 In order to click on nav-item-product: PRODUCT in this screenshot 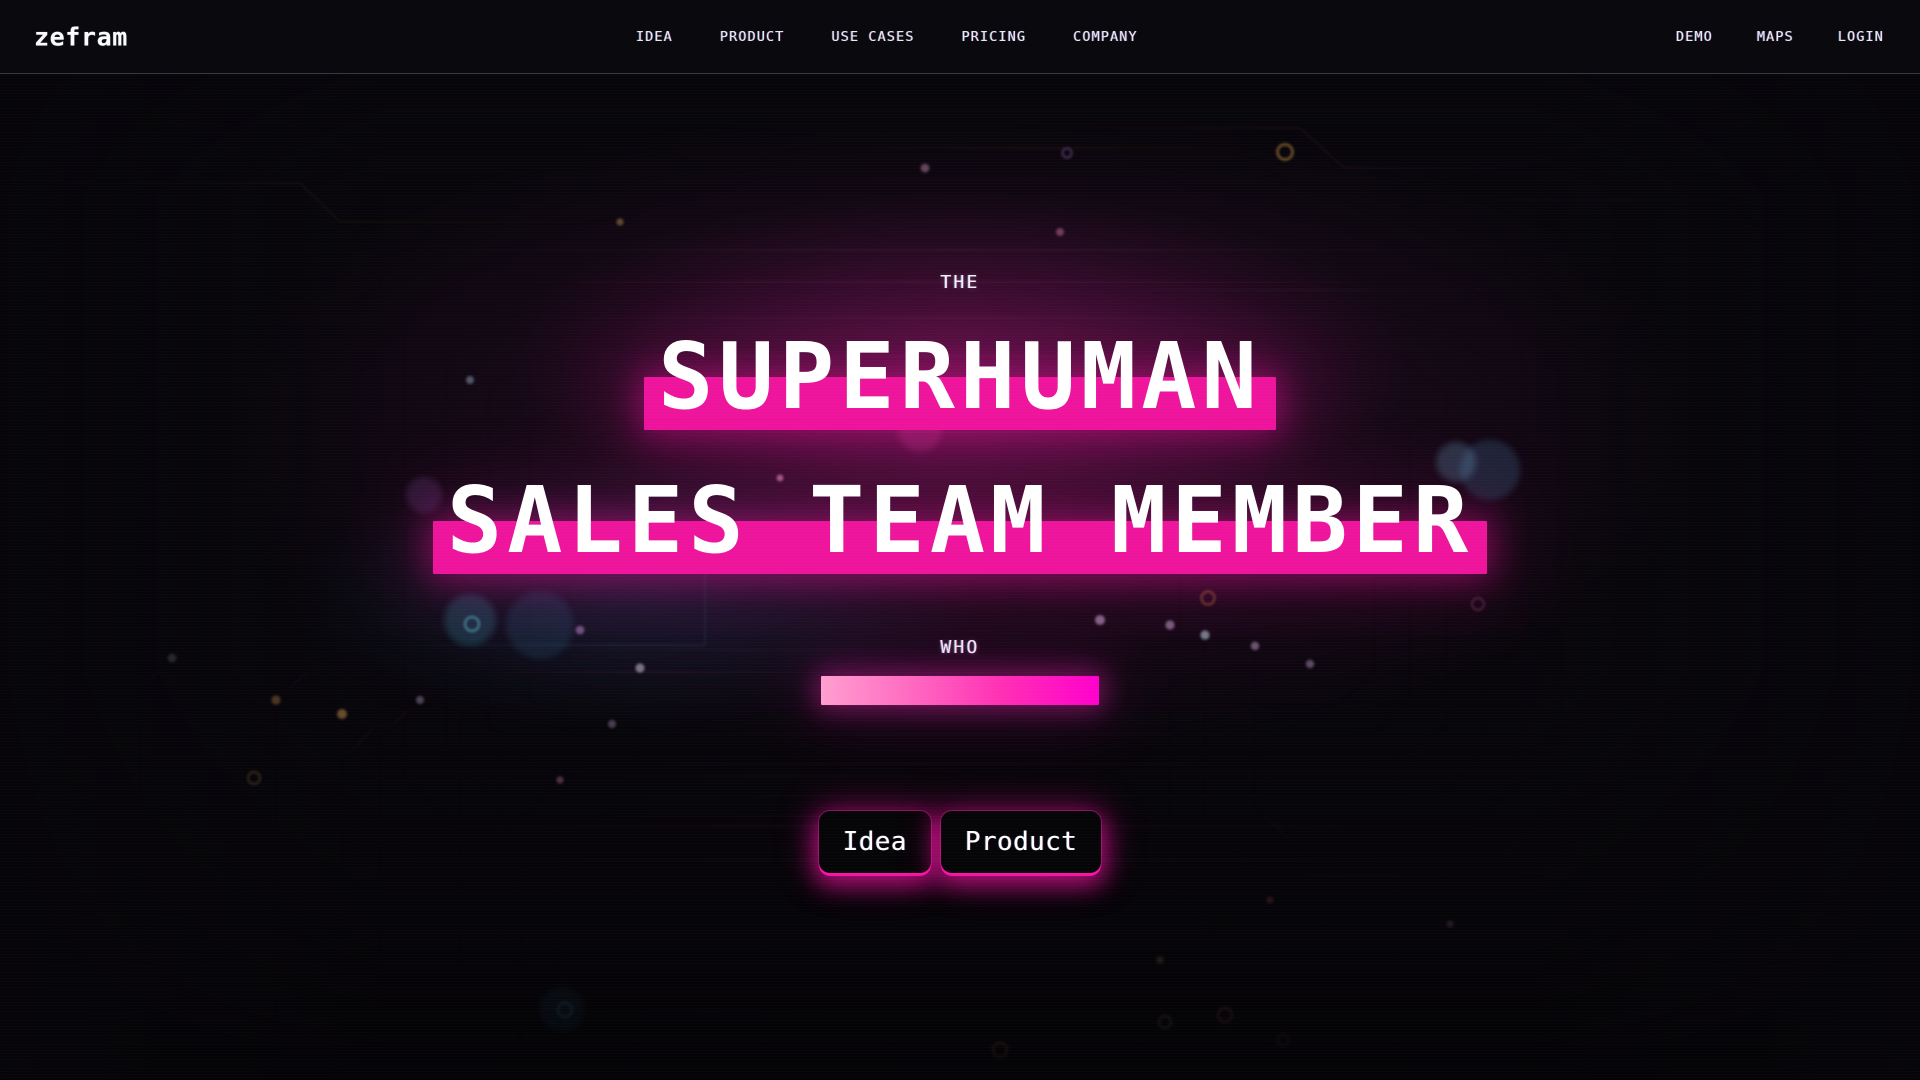, I will do `click(752, 37)`.